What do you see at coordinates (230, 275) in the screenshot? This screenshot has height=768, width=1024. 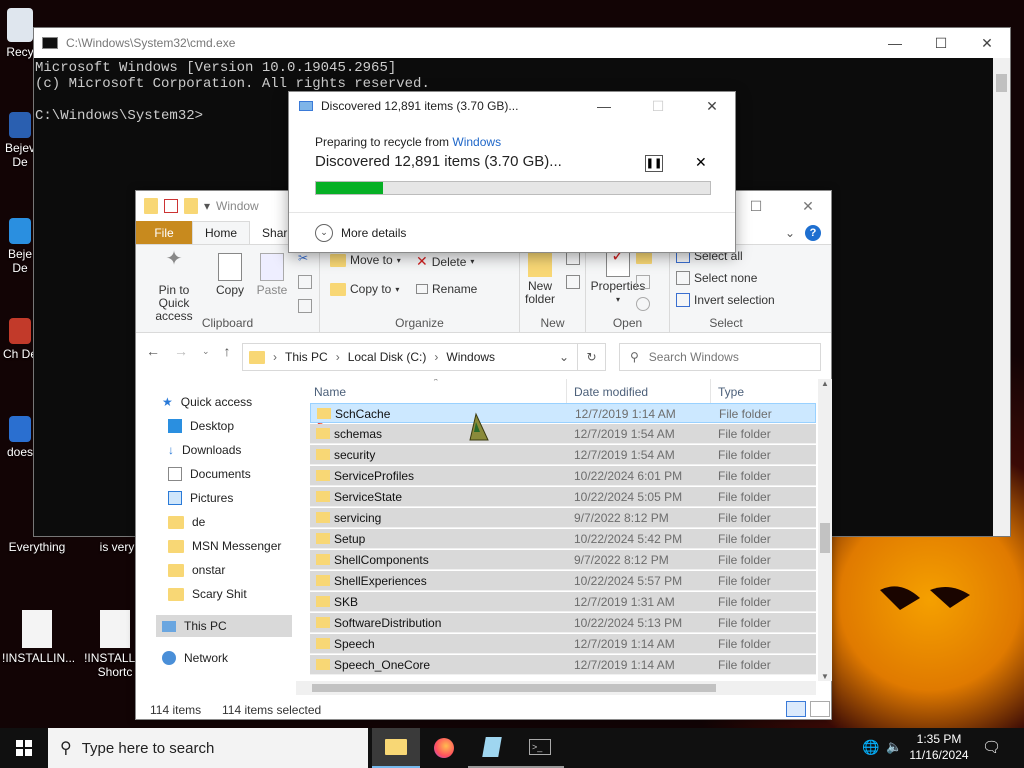 I see `copy-button: Copy` at bounding box center [230, 275].